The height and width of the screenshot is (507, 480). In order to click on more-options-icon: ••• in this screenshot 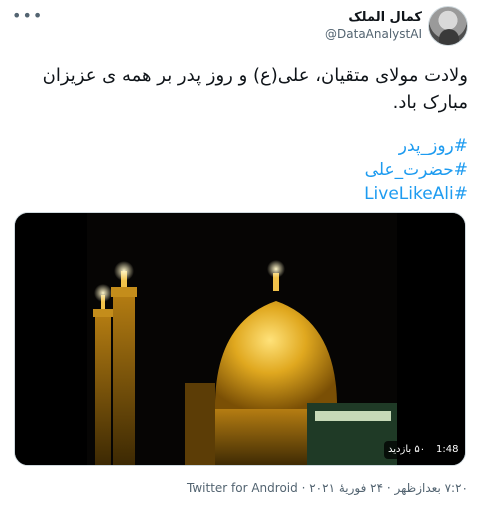, I will do `click(27, 16)`.